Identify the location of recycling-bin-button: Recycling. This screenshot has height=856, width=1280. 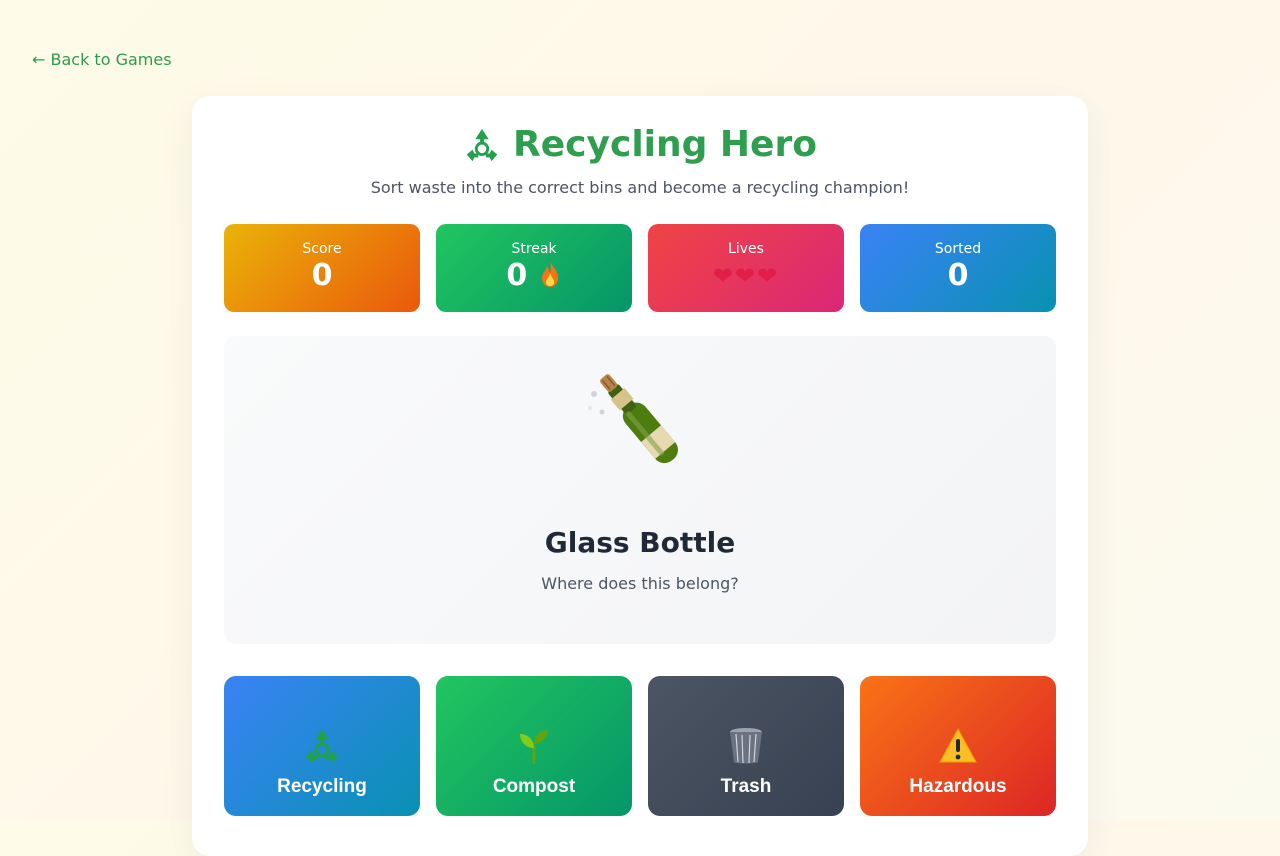
(322, 746).